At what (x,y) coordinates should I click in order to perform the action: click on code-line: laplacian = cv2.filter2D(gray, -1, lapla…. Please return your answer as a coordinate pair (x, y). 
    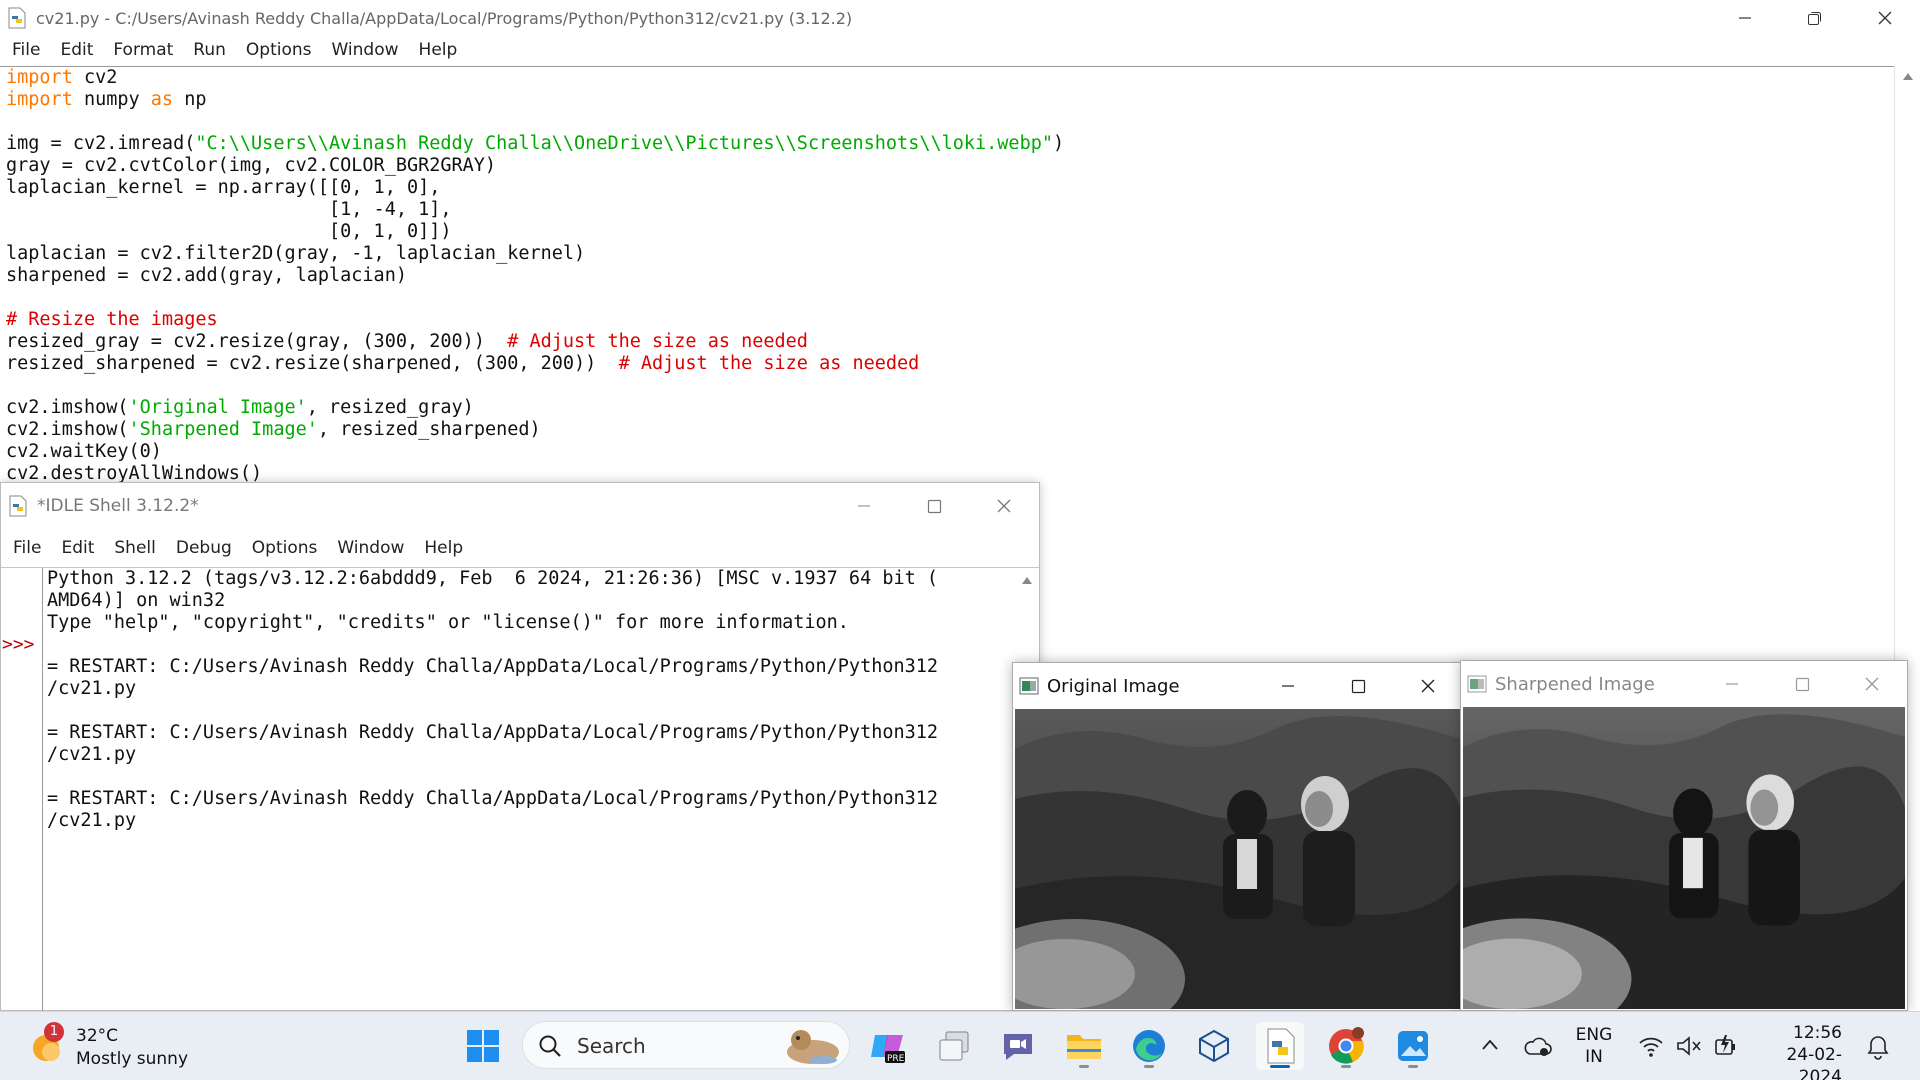
    Looking at the image, I should click on (947, 254).